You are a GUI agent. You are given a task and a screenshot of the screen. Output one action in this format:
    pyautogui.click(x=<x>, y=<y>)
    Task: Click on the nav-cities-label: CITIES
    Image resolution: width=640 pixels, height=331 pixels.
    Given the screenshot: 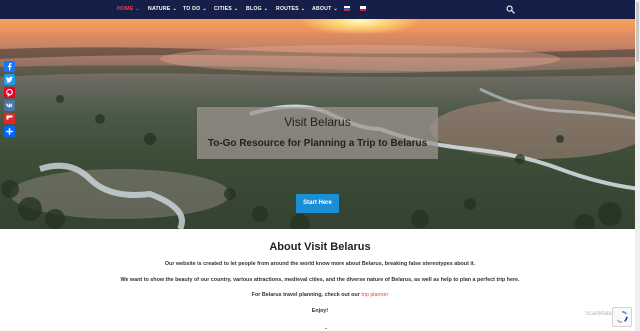 What is the action you would take?
    pyautogui.click(x=223, y=9)
    